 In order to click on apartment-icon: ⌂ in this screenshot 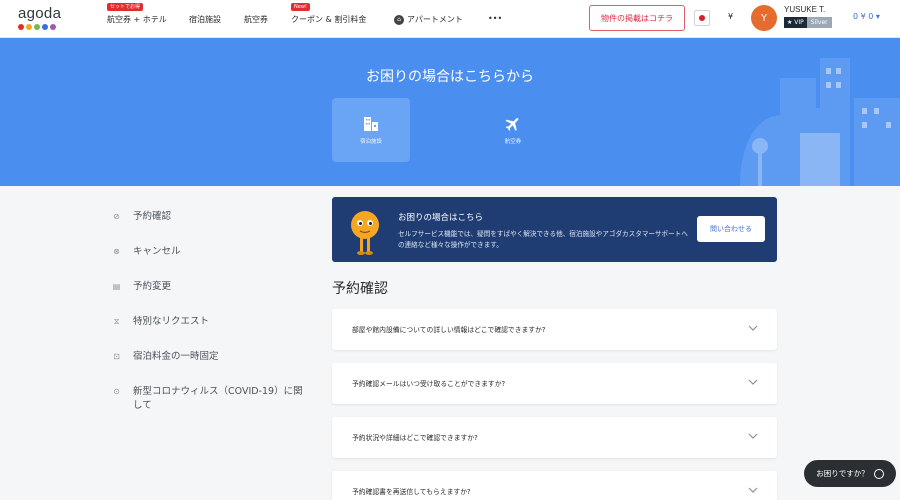, I will do `click(399, 19)`.